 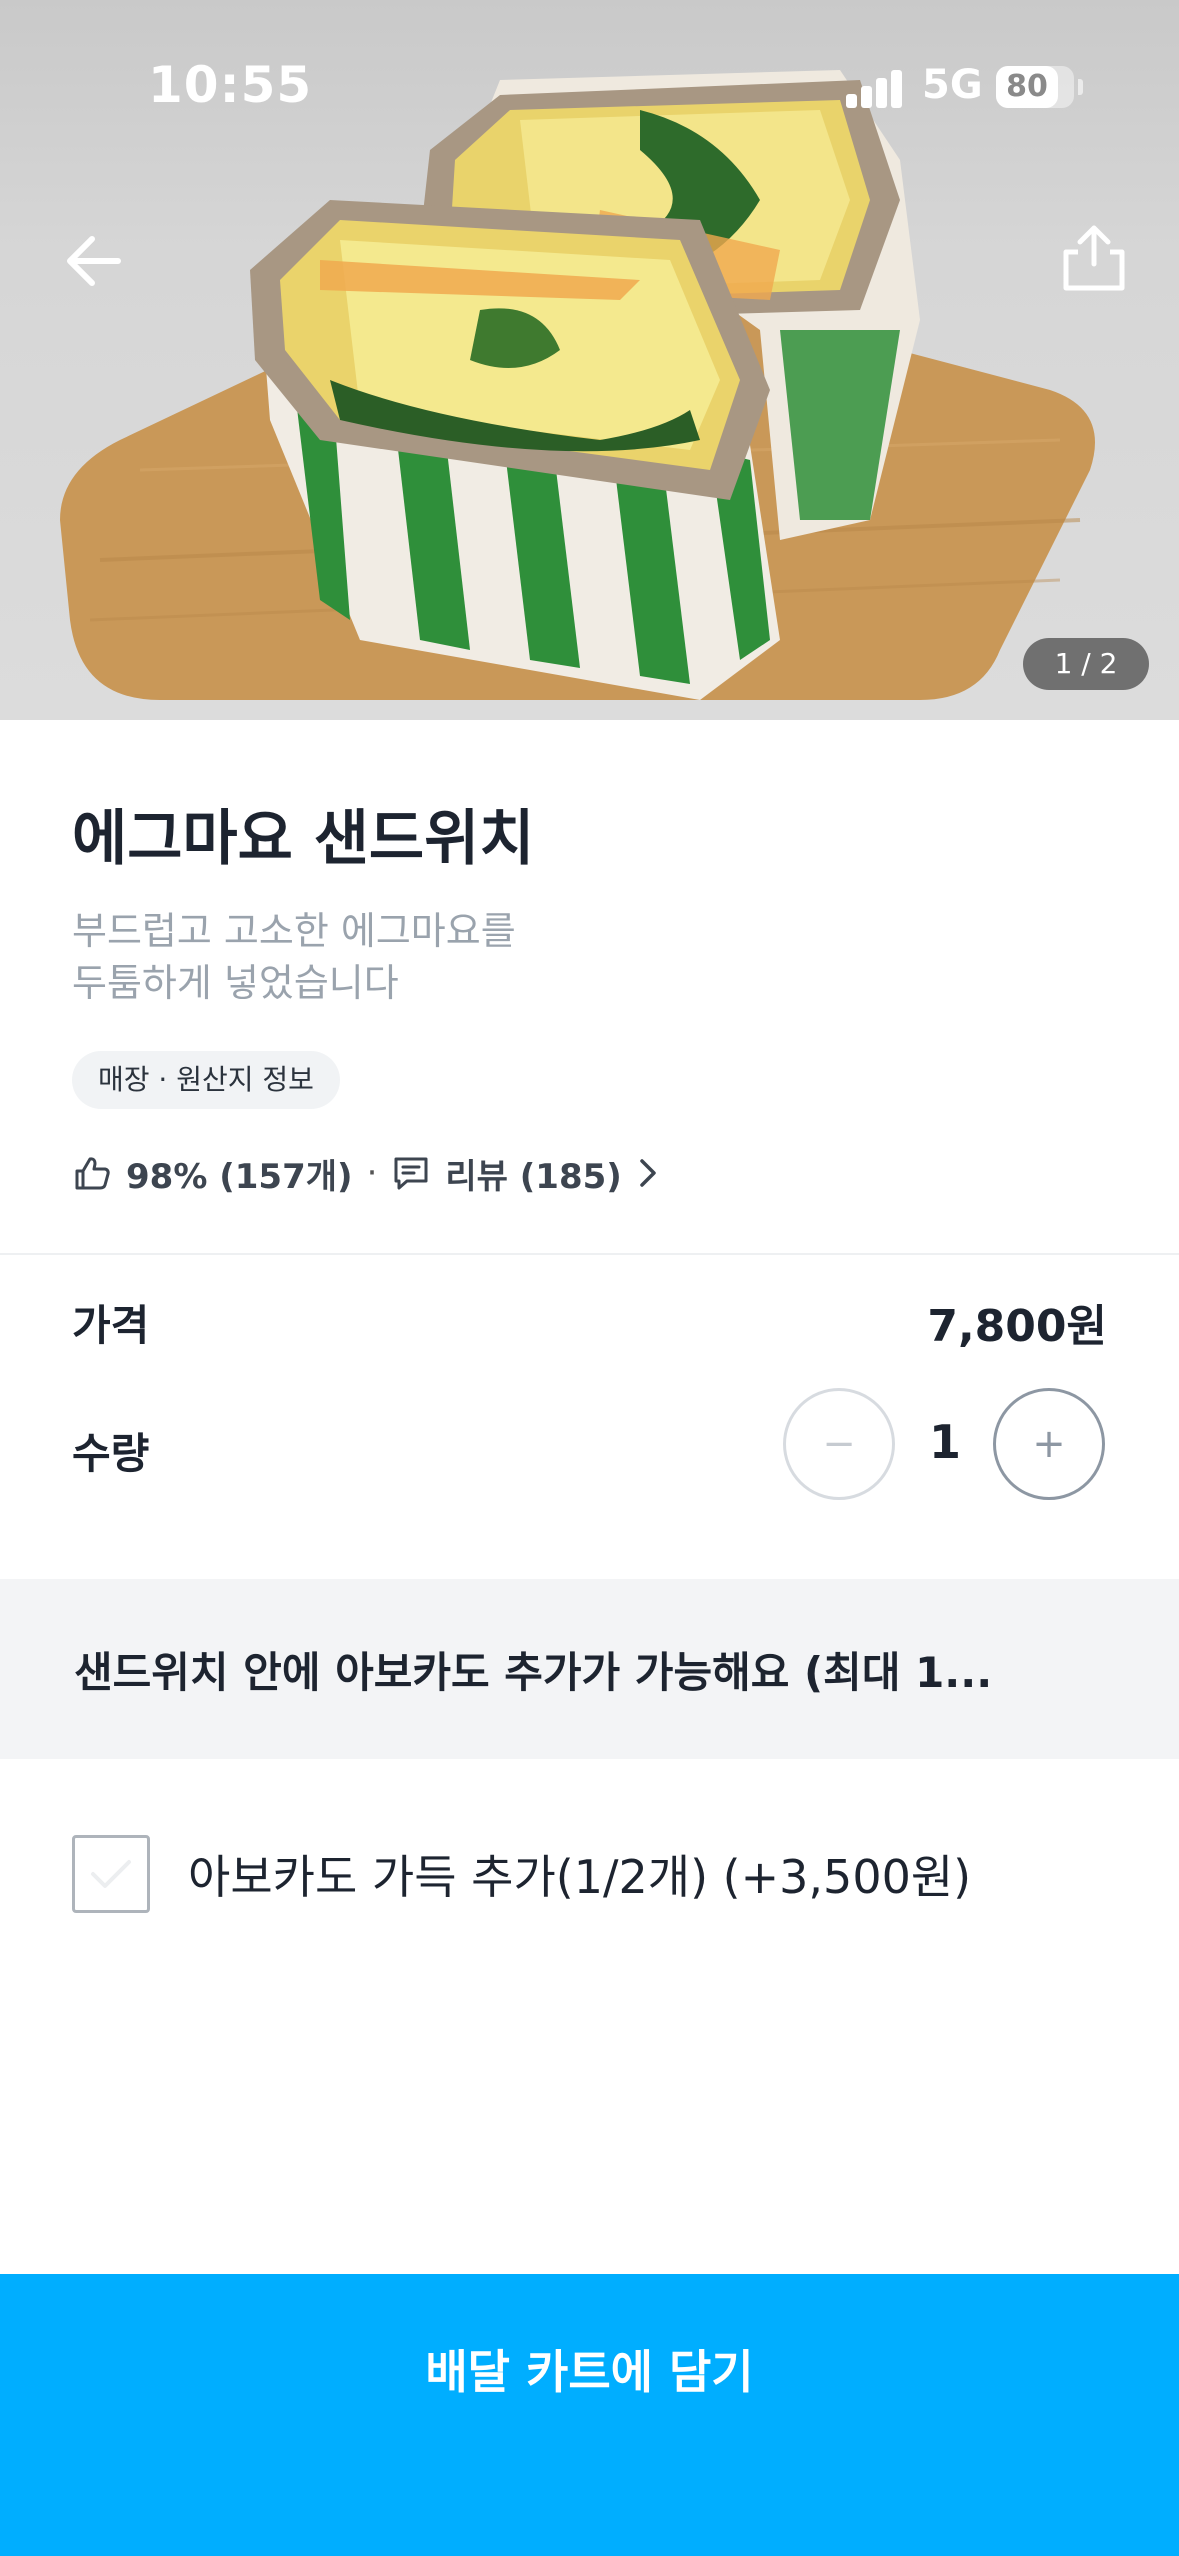 What do you see at coordinates (472, 957) in the screenshot?
I see `product-description: 부드럽고 고소한 에그마요를 두툼하게 넣었습니다` at bounding box center [472, 957].